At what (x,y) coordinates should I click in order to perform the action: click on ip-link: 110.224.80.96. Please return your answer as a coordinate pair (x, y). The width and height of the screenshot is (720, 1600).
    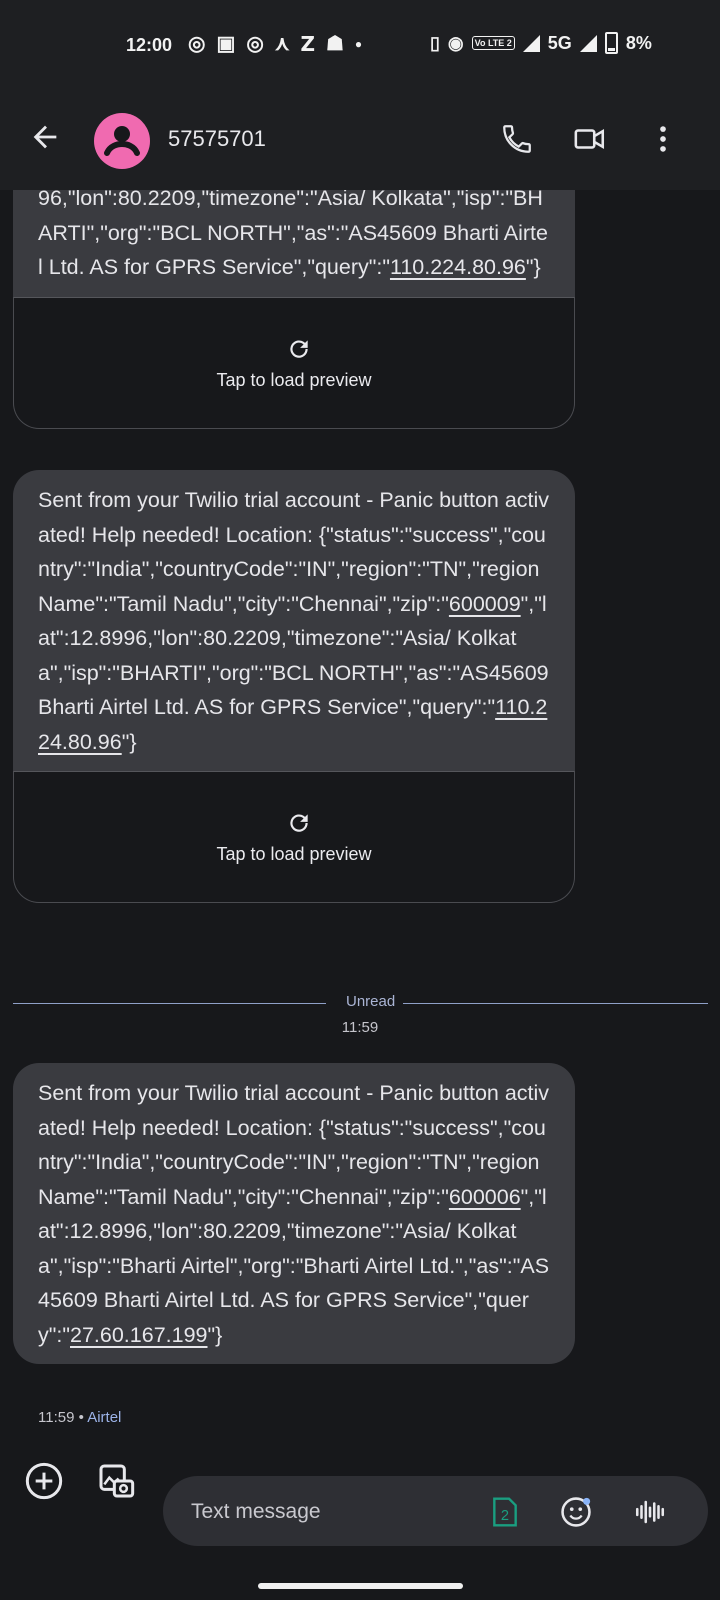
    Looking at the image, I should click on (458, 267).